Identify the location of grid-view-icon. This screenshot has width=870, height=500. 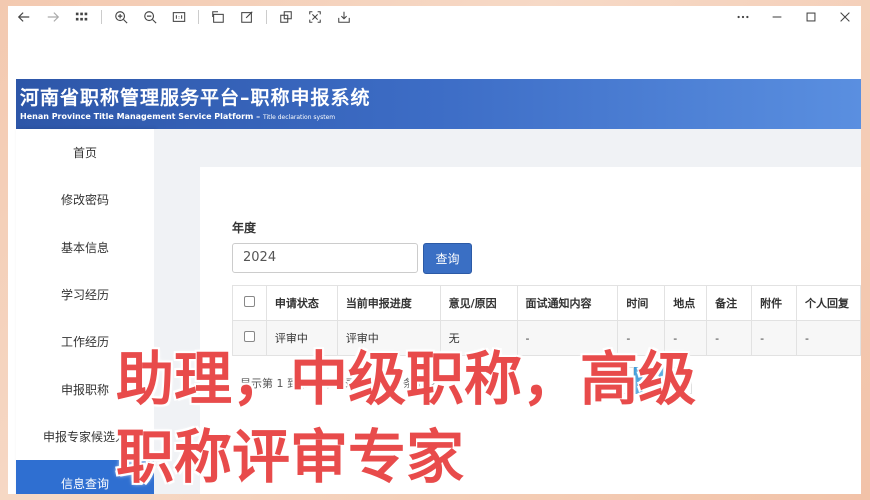
(82, 17).